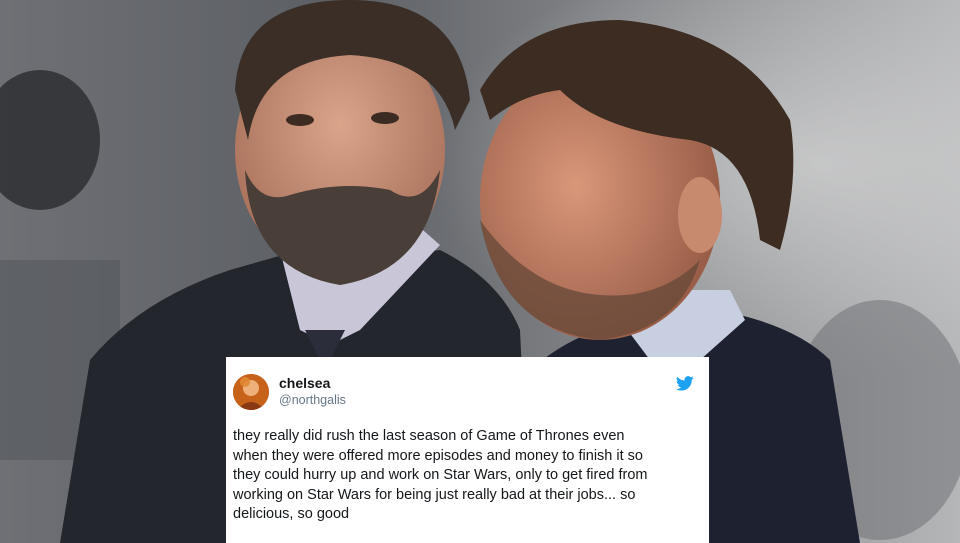 The width and height of the screenshot is (960, 543). What do you see at coordinates (304, 383) in the screenshot?
I see `display-name: chelsea` at bounding box center [304, 383].